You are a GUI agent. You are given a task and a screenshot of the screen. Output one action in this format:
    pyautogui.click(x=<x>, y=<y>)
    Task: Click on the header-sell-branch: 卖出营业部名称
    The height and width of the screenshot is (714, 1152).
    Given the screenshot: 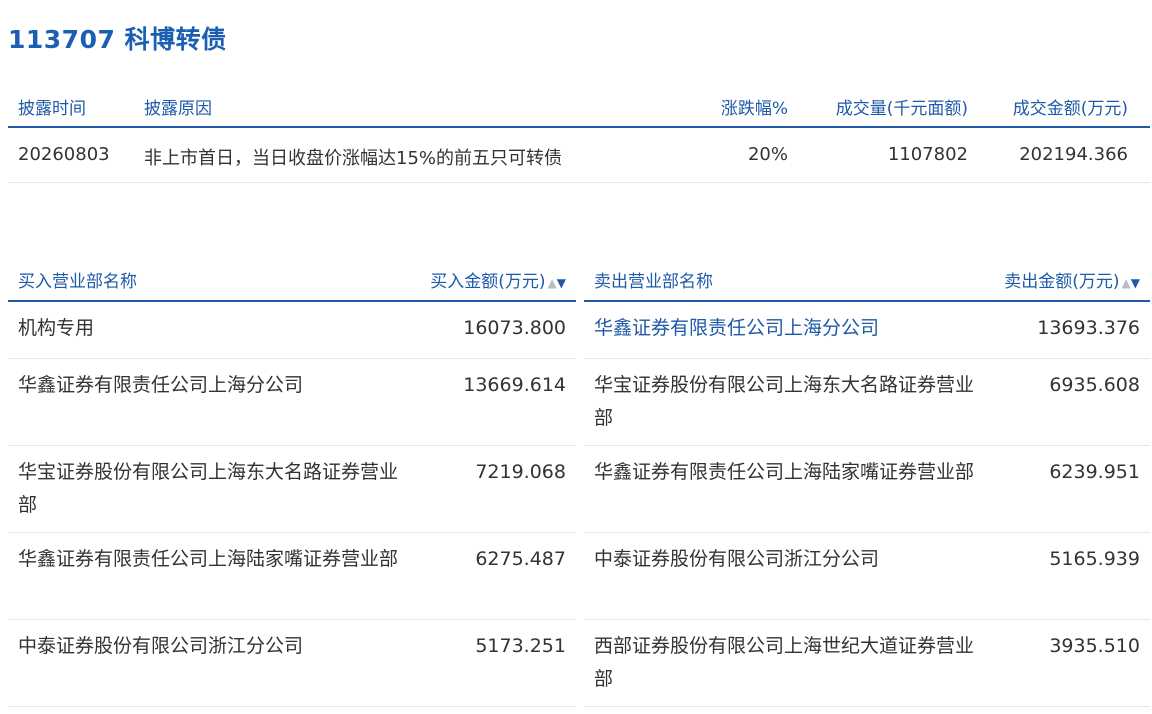 What is the action you would take?
    pyautogui.click(x=653, y=282)
    